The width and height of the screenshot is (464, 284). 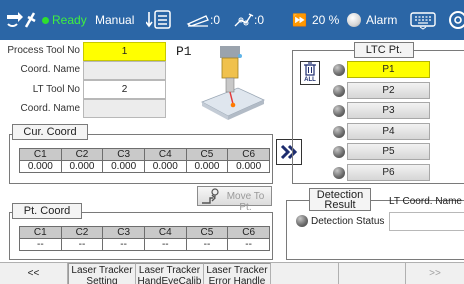 I want to click on fast-forward-icon: ⏩, so click(x=299, y=20).